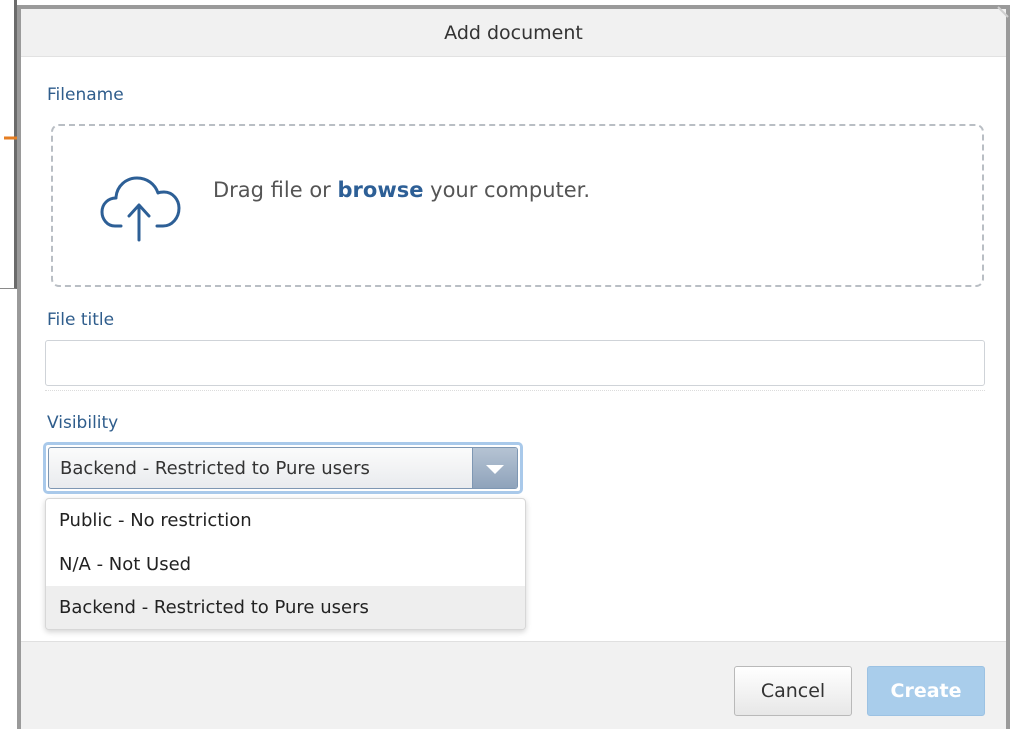  Describe the element at coordinates (793, 691) in the screenshot. I see `cancel-button: Cancel` at that location.